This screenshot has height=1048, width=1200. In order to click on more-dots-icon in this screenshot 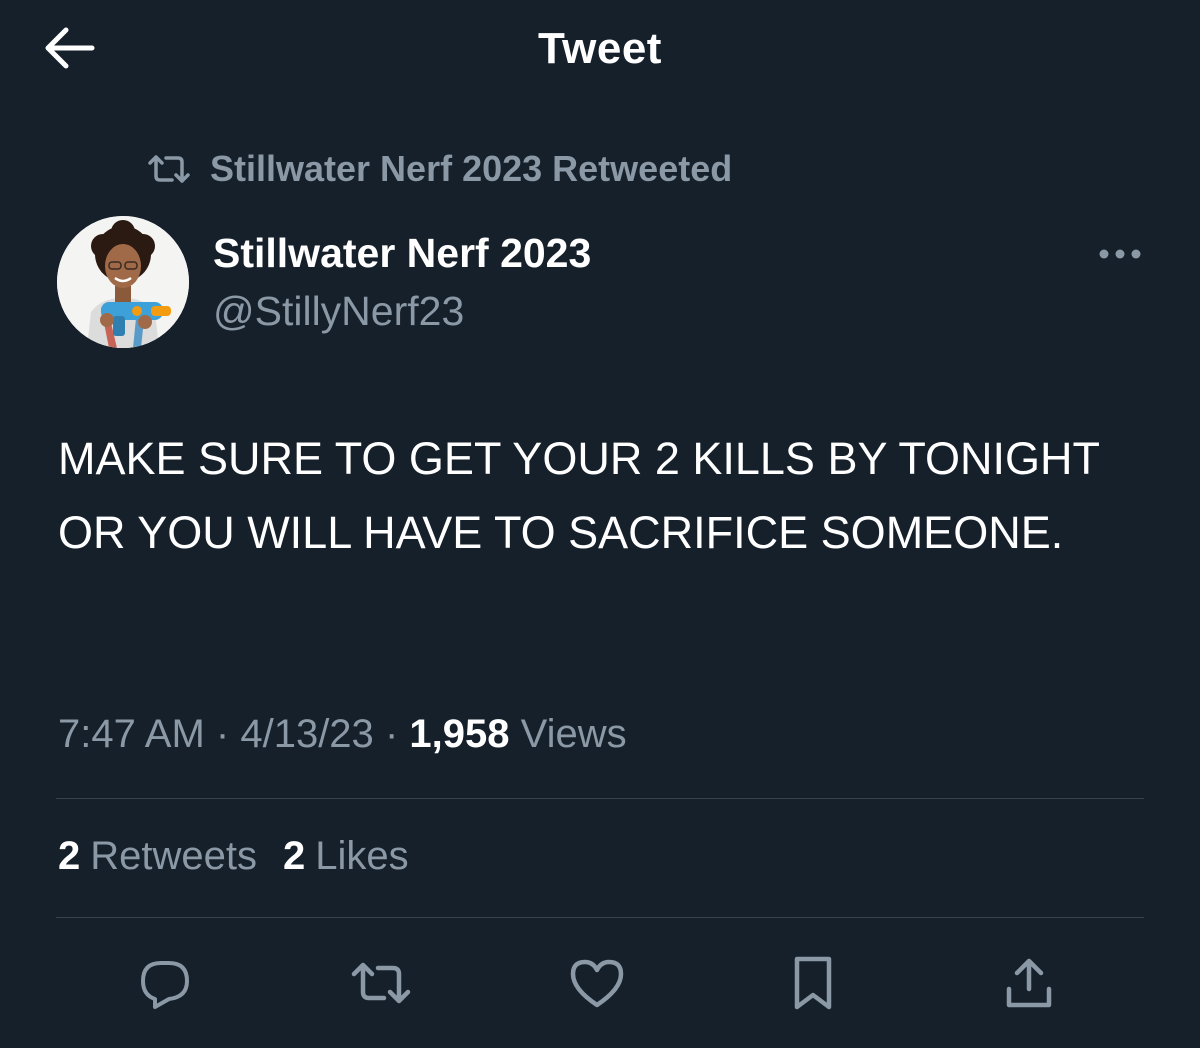, I will do `click(1120, 254)`.